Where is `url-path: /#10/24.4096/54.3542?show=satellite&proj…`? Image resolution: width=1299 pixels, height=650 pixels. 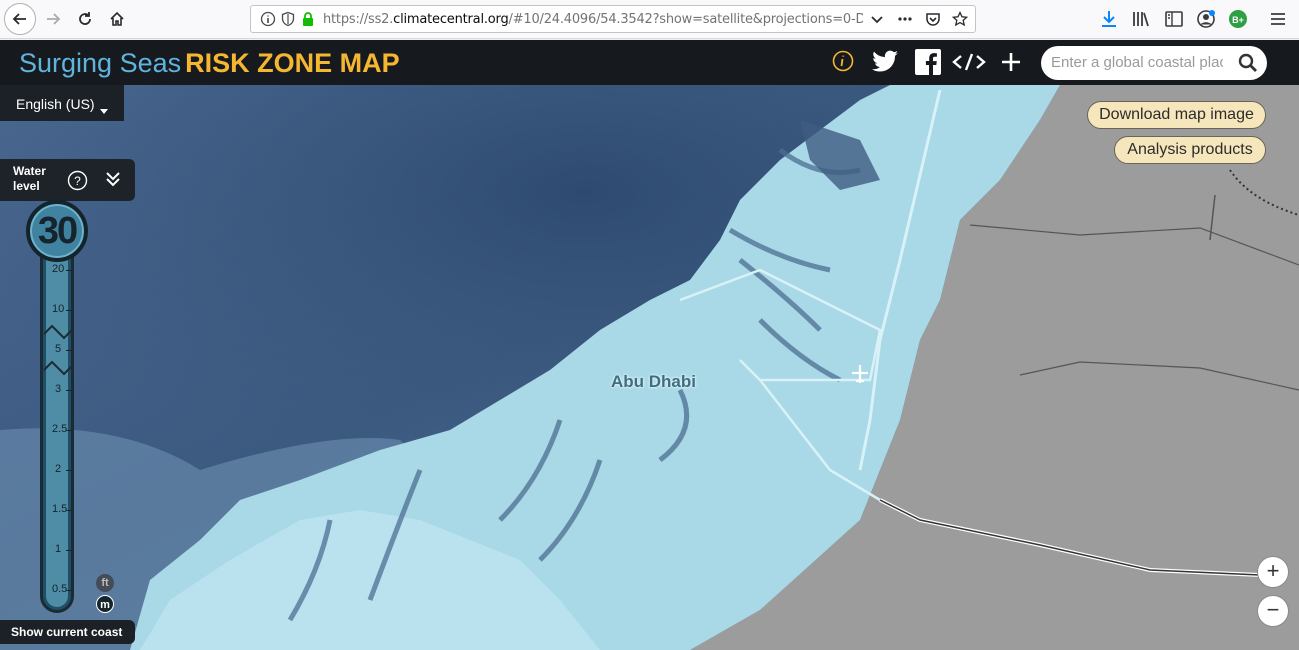 url-path: /#10/24.4096/54.3542?show=satellite&proj… is located at coordinates (685, 19).